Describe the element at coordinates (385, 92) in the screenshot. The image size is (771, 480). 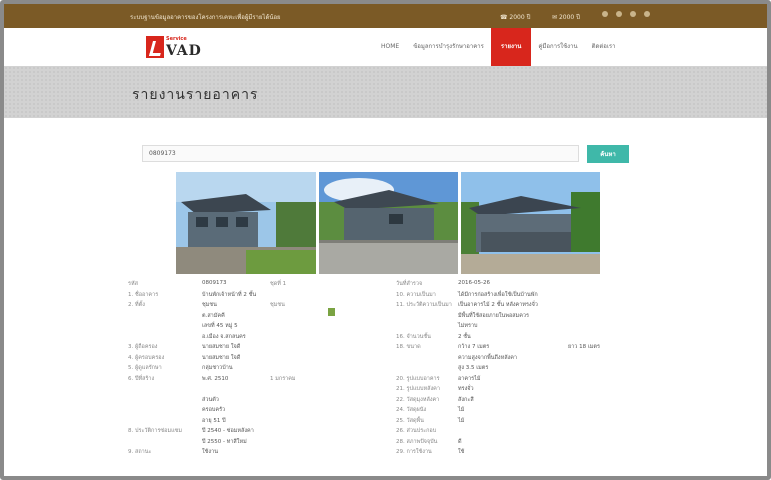
I see `page-header: รายงานรายอาคาร` at that location.